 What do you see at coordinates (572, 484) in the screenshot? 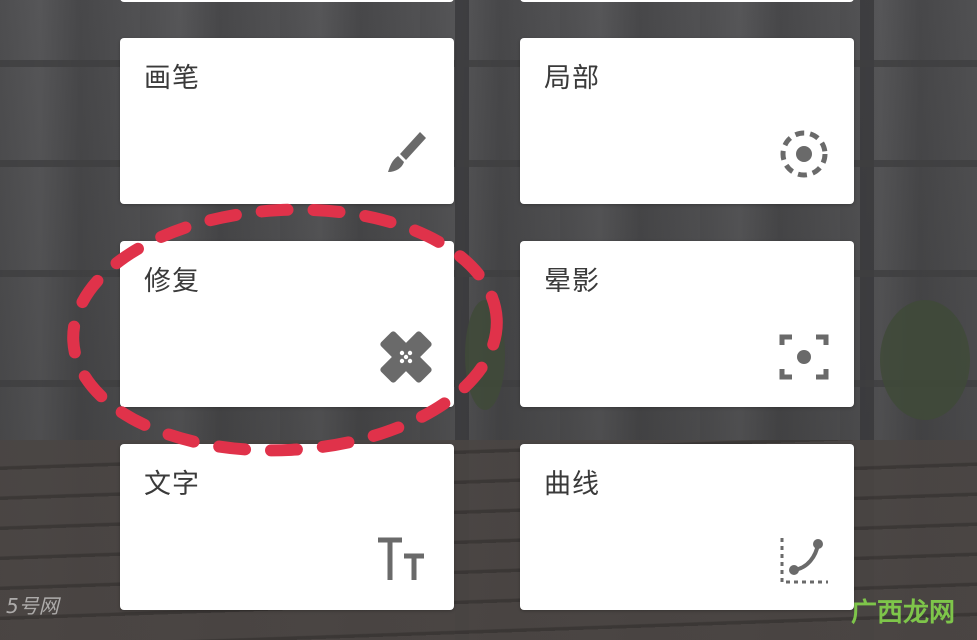
I see `tool-label: 曲线` at bounding box center [572, 484].